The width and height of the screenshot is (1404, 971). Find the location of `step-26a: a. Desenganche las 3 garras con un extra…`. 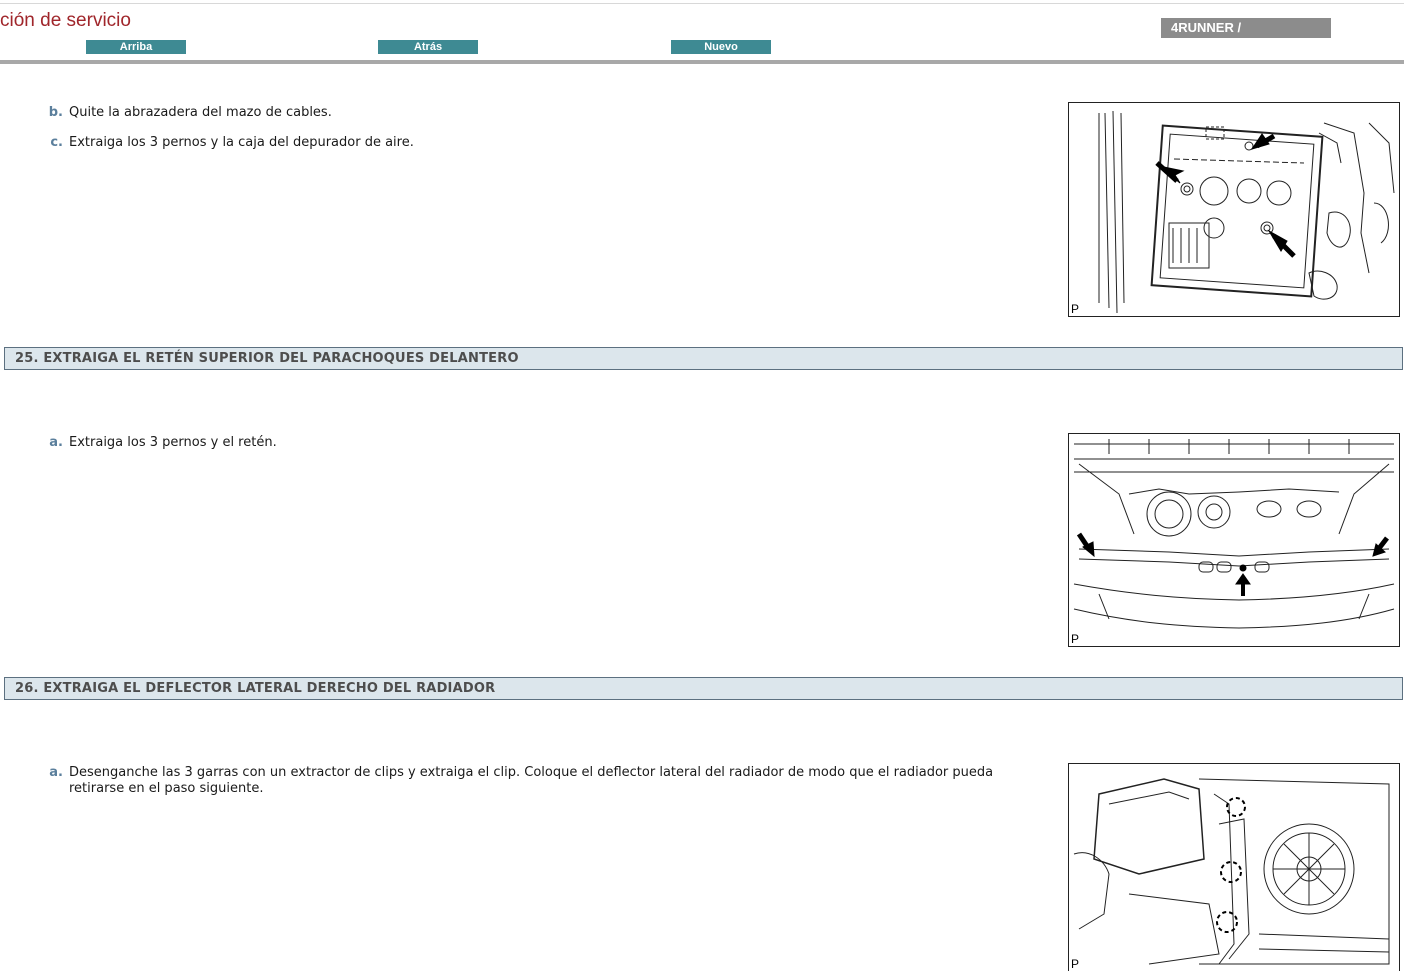

step-26a: a. Desenganche las 3 garras con un extra… is located at coordinates (535, 783).